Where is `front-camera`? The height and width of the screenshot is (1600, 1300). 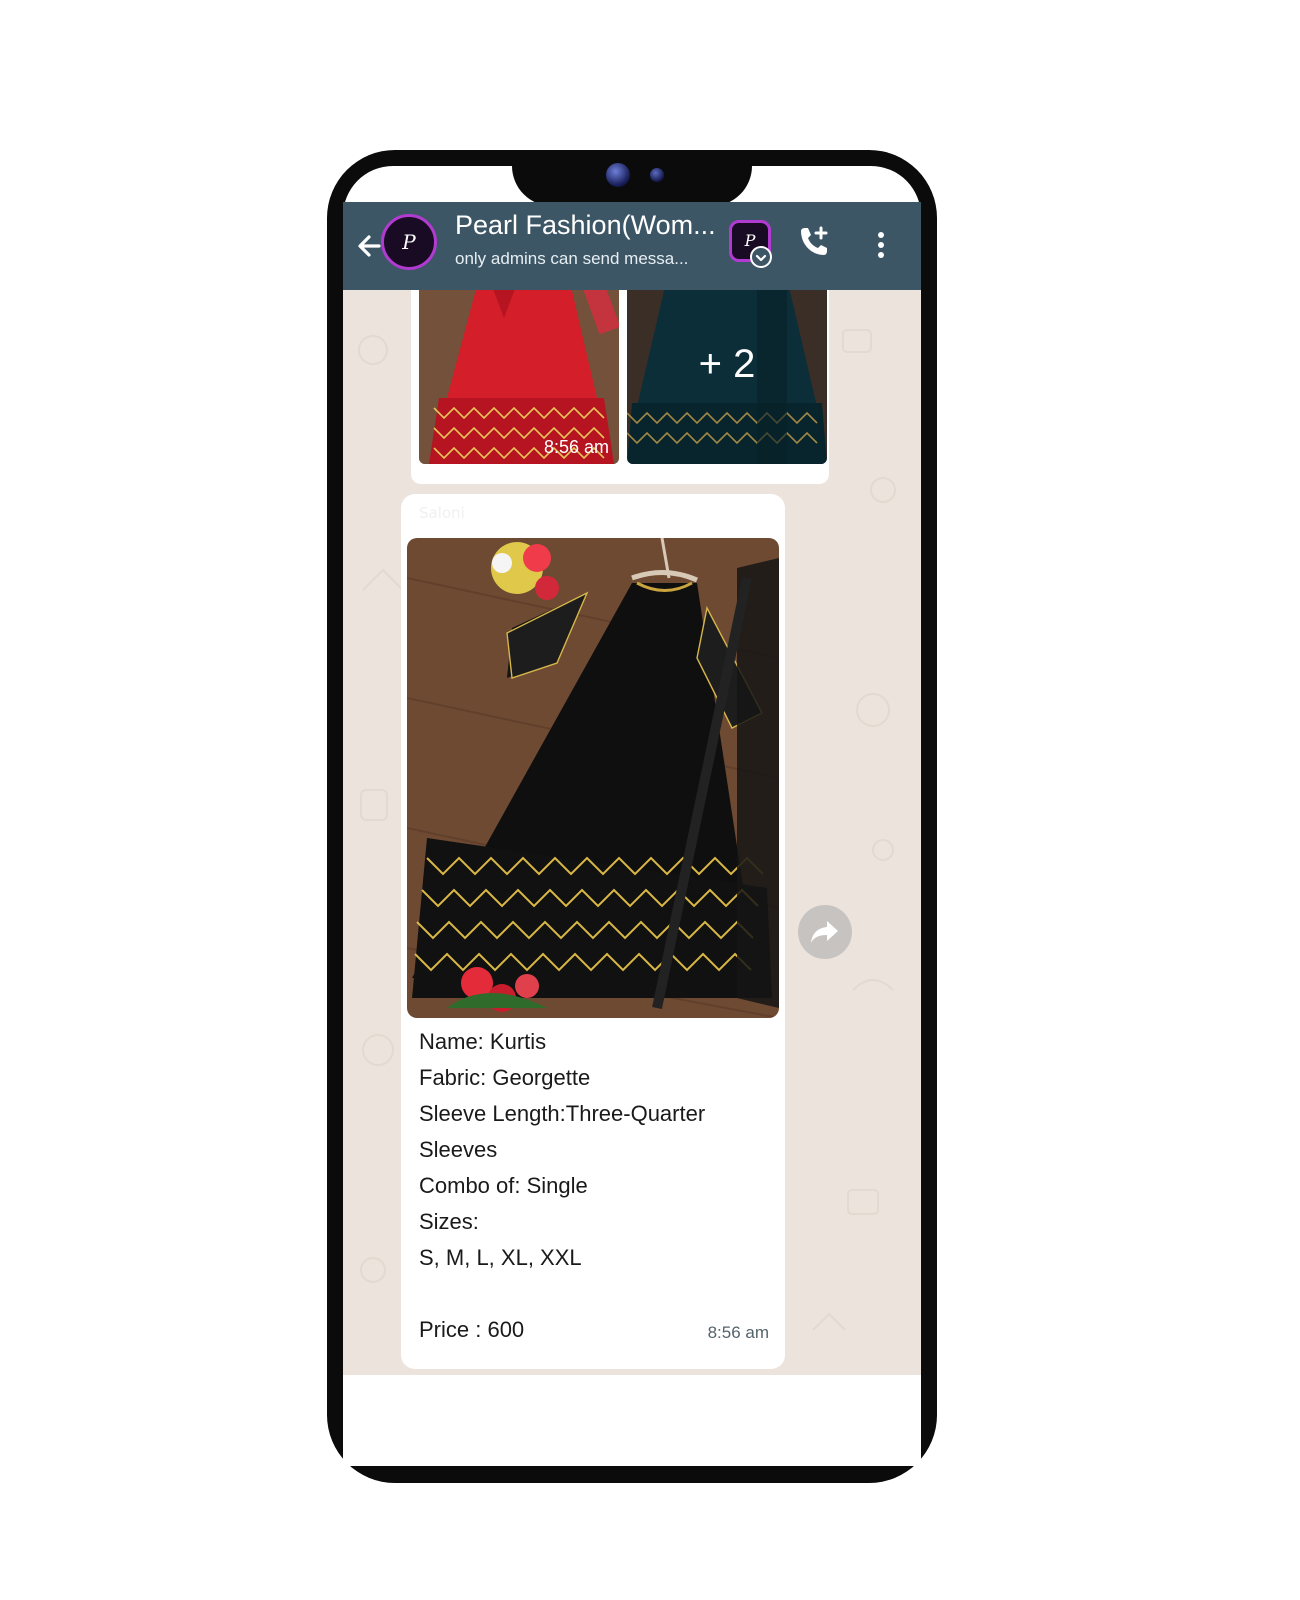
front-camera is located at coordinates (618, 175).